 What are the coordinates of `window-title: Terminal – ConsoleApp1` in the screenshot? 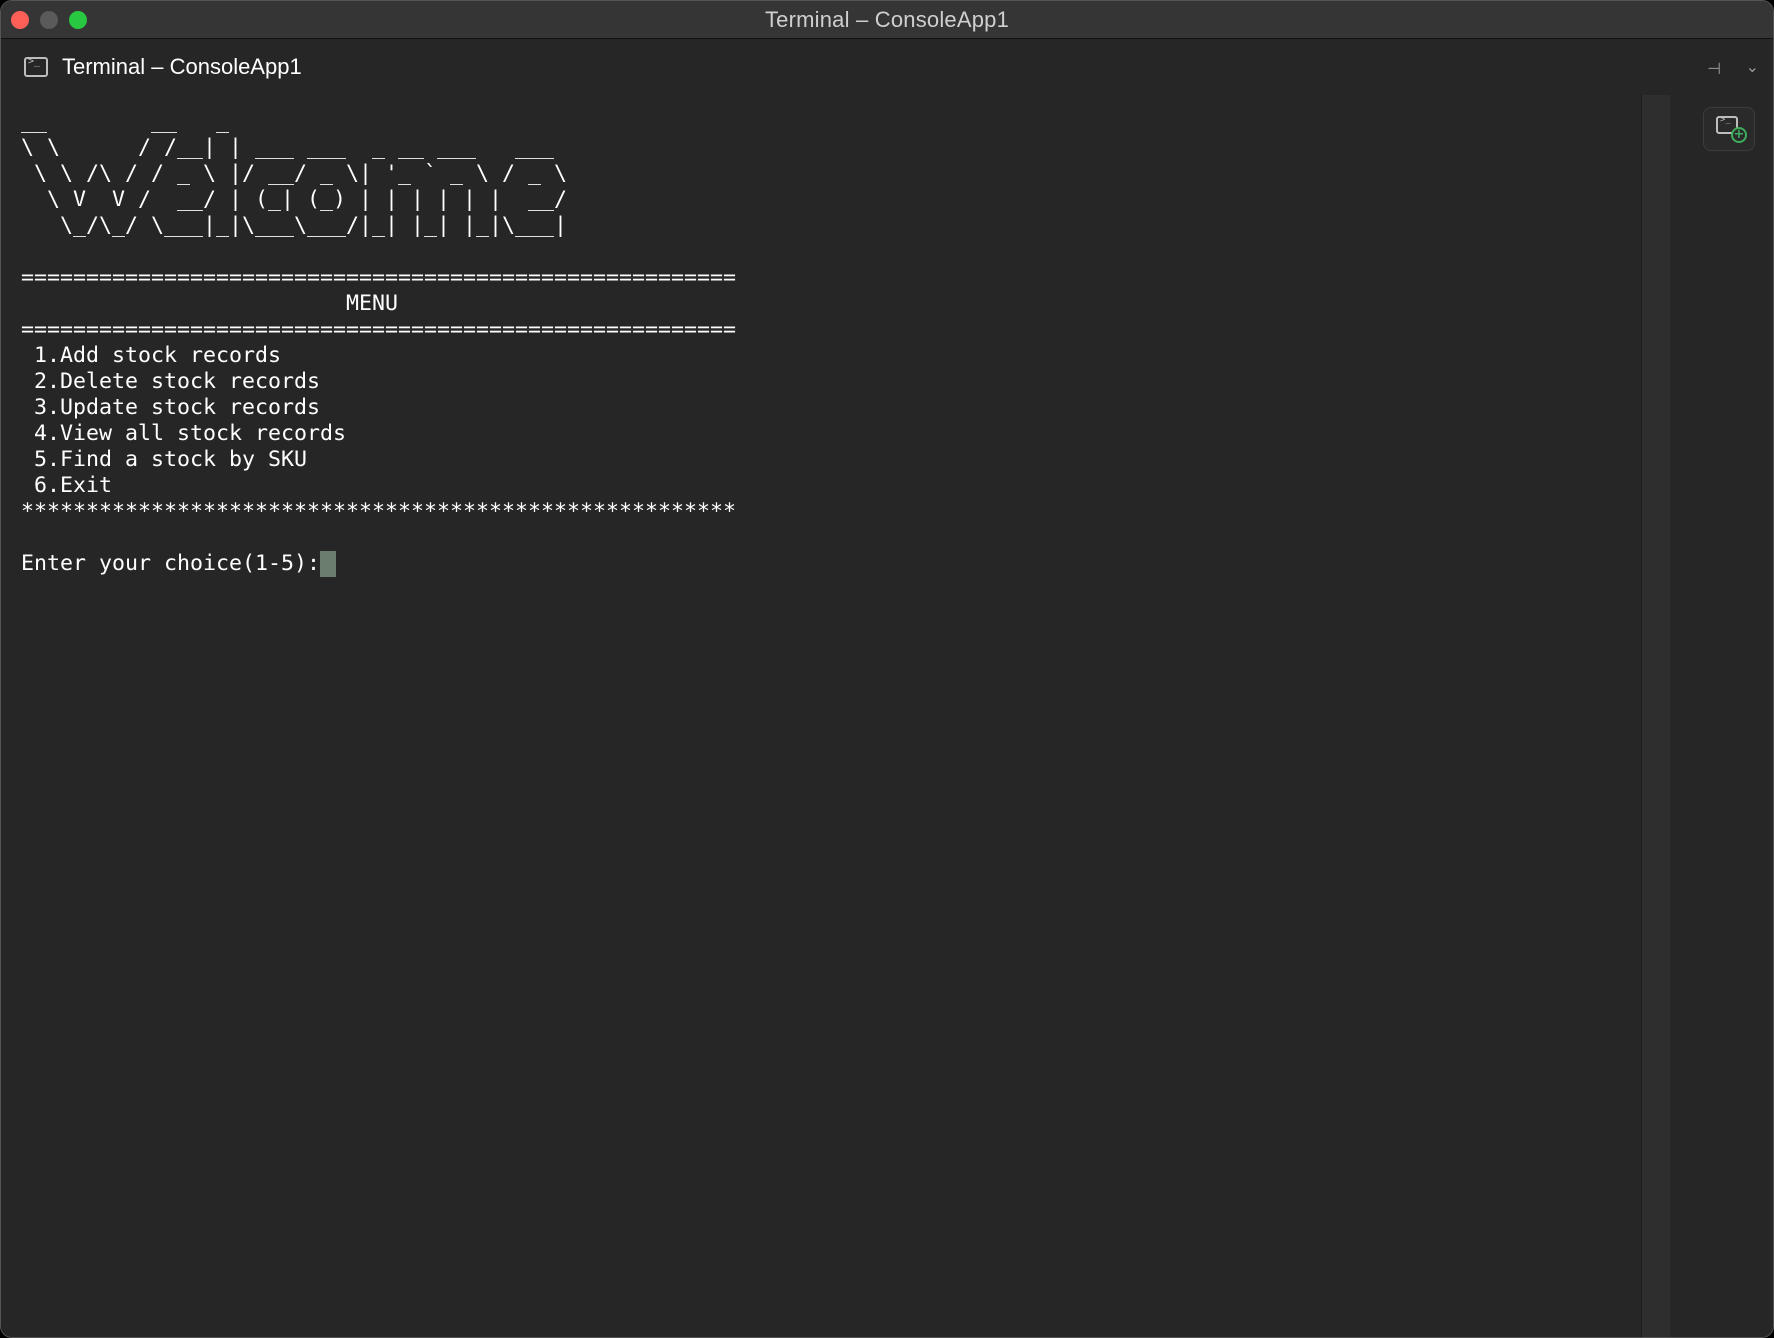 It's located at (887, 19).